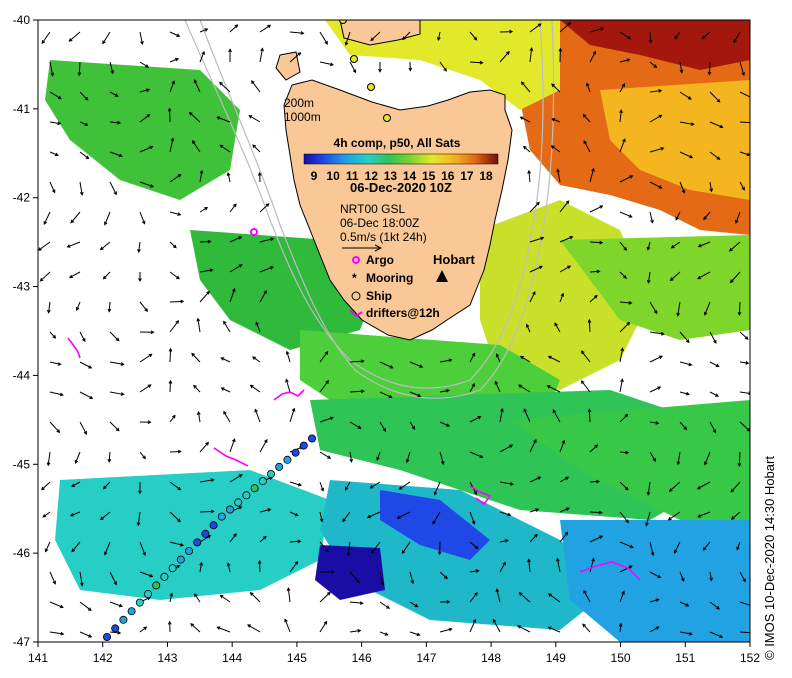  What do you see at coordinates (314, 176) in the screenshot?
I see `scale-tick-label: 9` at bounding box center [314, 176].